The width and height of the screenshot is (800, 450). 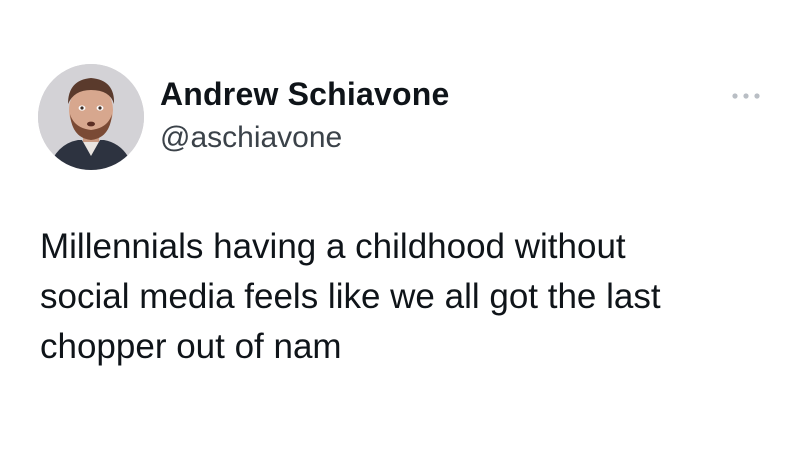 What do you see at coordinates (305, 94) in the screenshot?
I see `author-name: Andrew Schiavone` at bounding box center [305, 94].